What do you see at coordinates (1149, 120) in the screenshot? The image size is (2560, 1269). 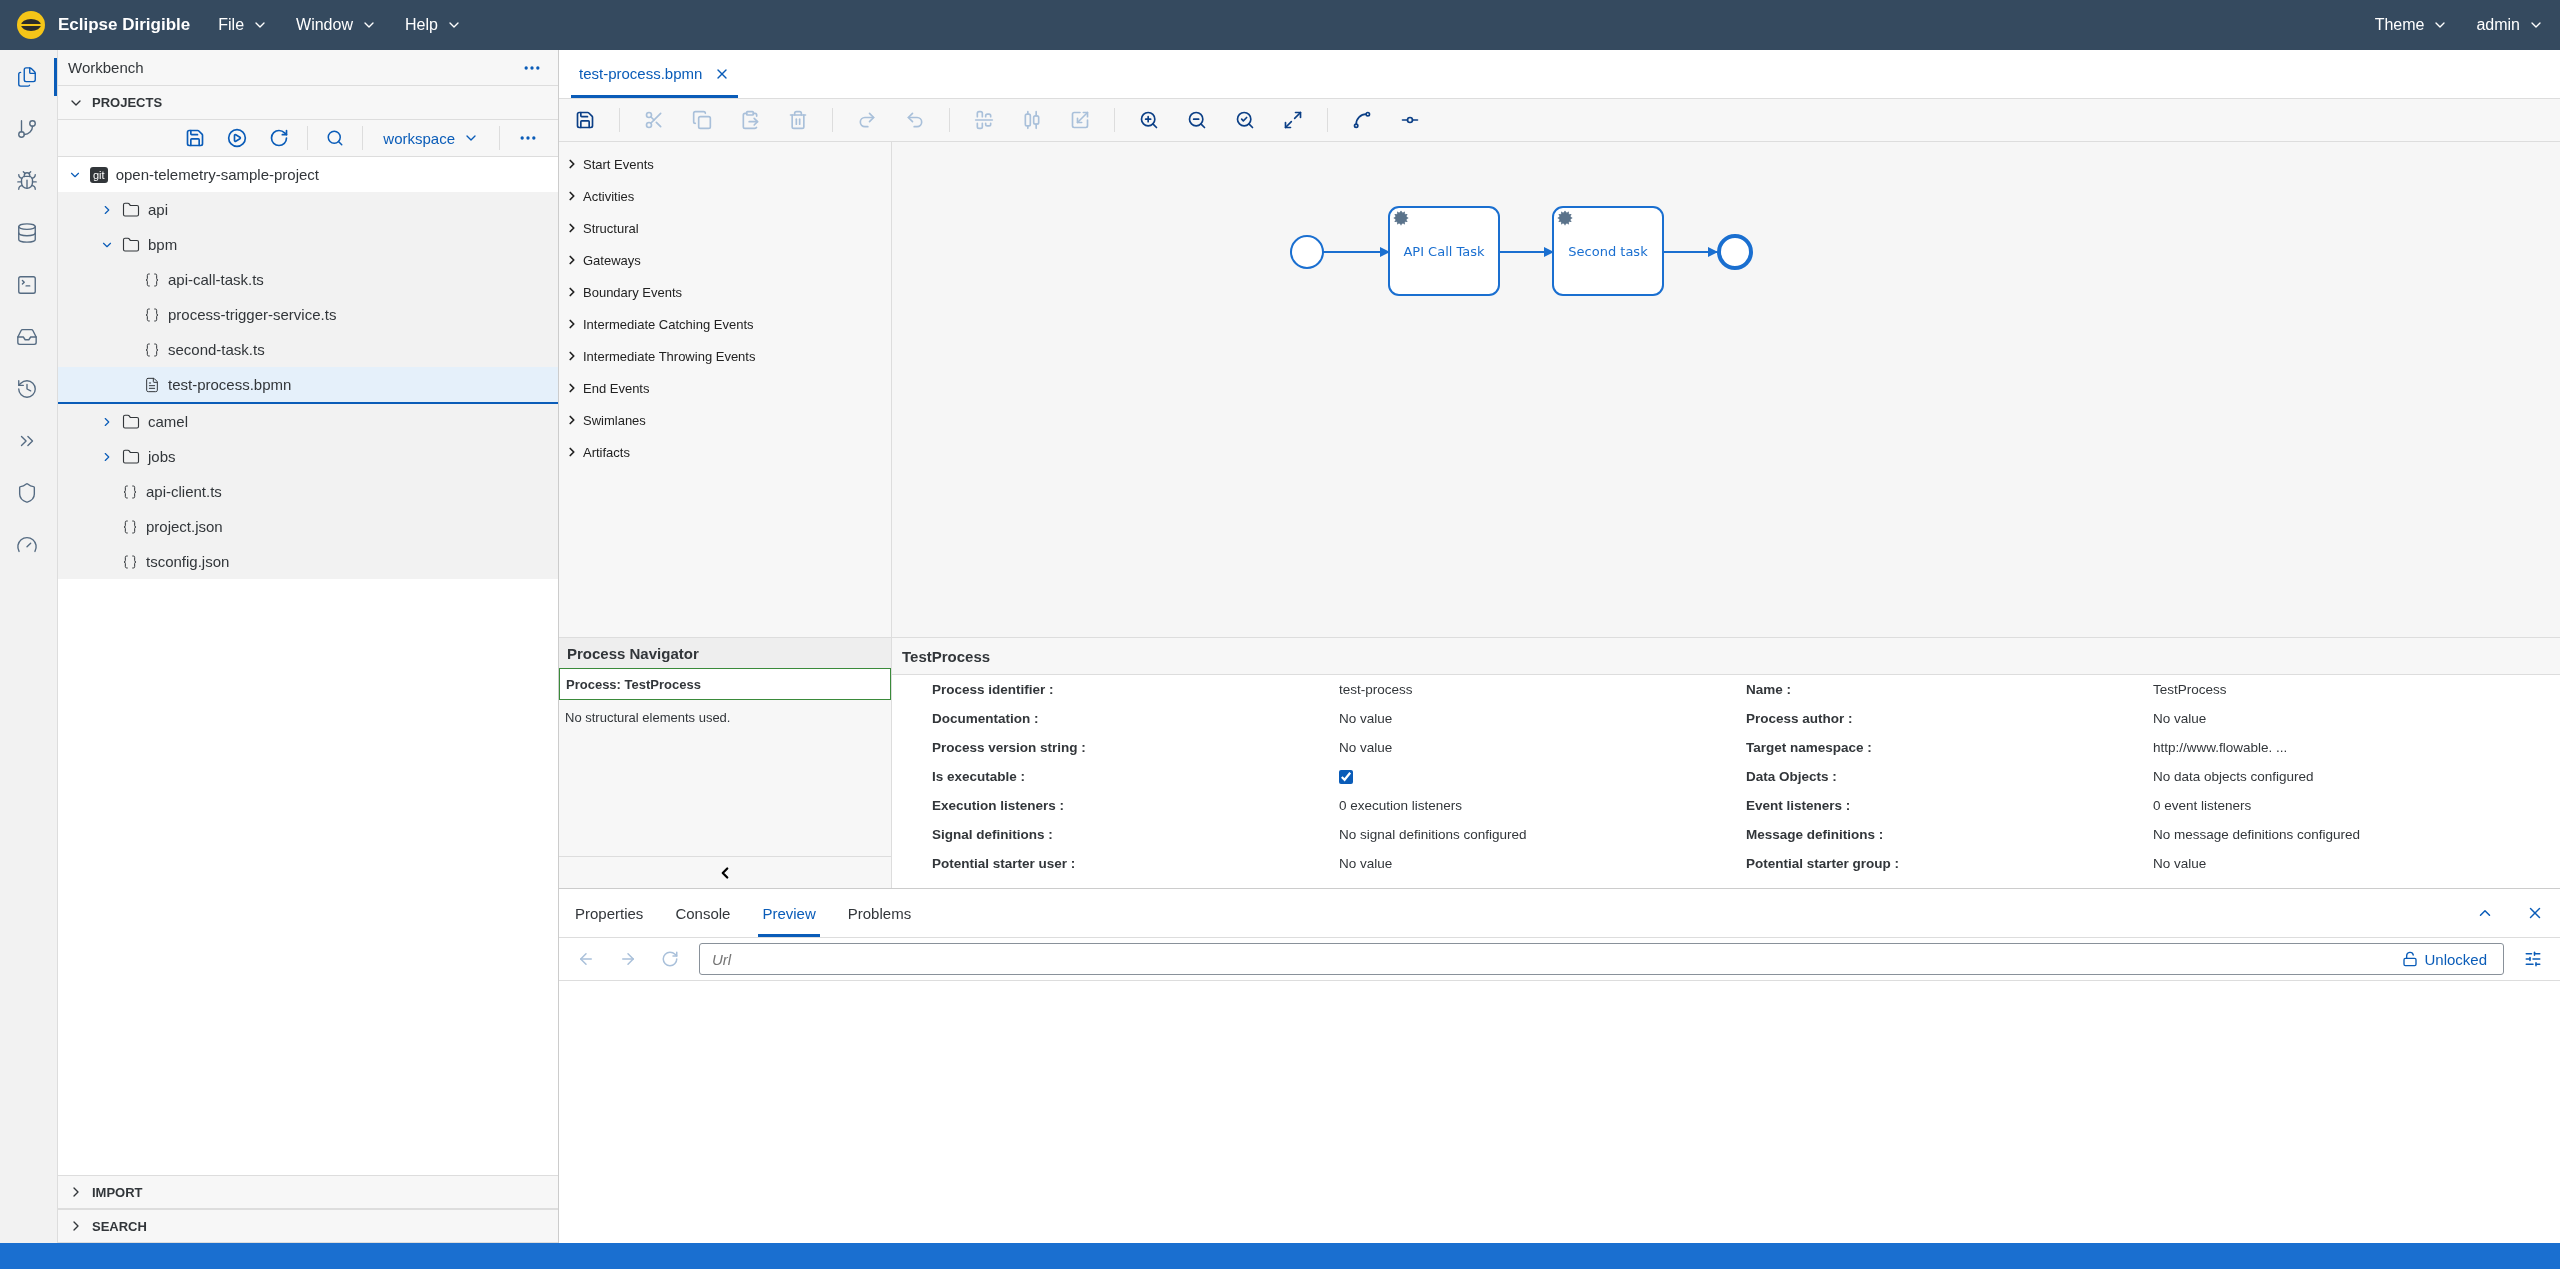 I see `zoom-in-icon` at bounding box center [1149, 120].